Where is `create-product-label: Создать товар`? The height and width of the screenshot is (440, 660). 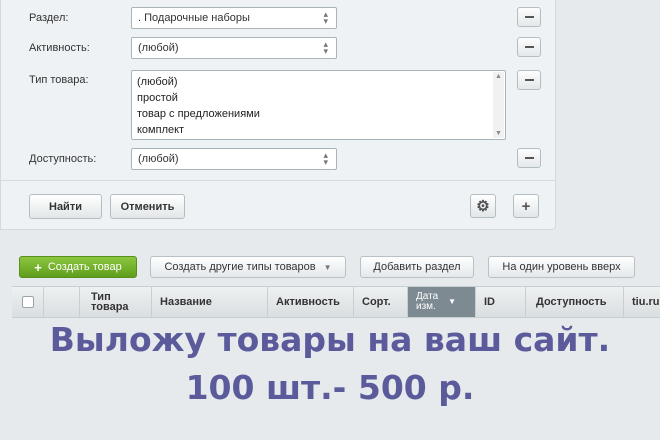 create-product-label: Создать товар is located at coordinates (84, 267).